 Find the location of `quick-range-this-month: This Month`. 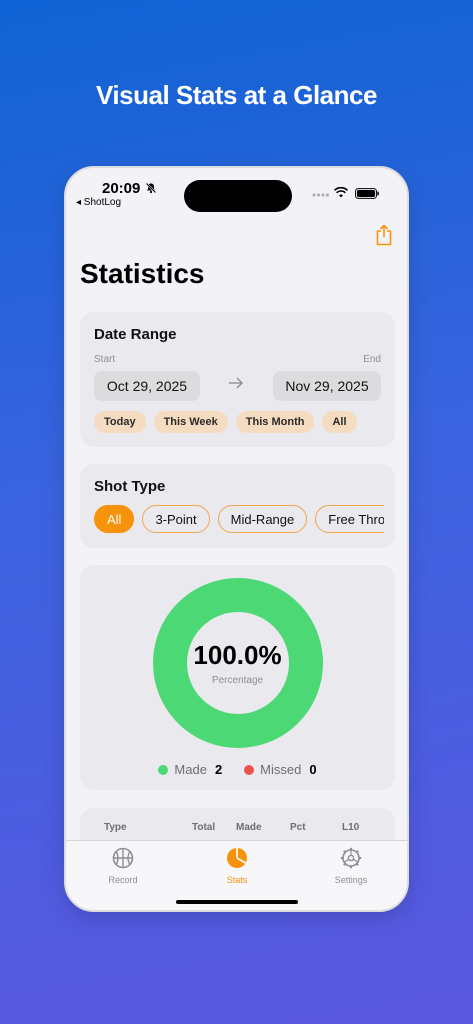

quick-range-this-month: This Month is located at coordinates (275, 422).